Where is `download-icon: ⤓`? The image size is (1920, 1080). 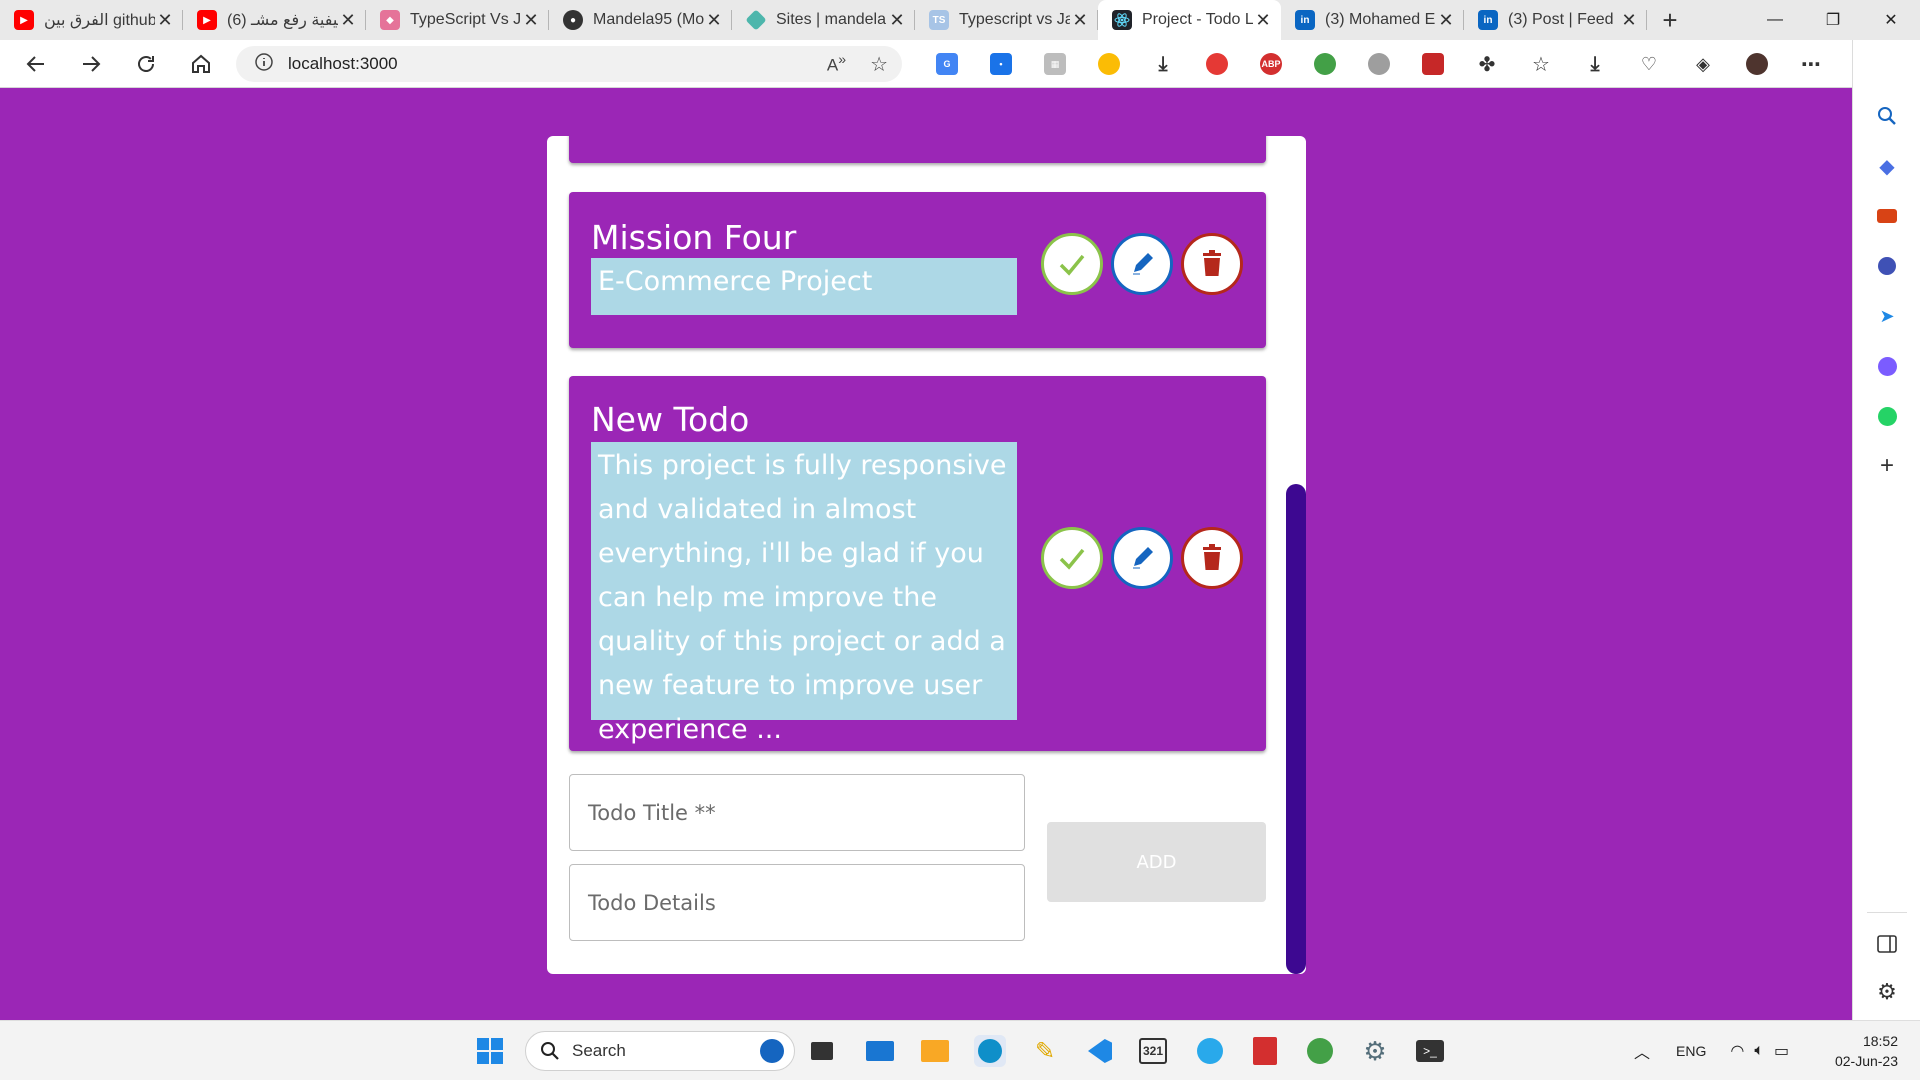
download-icon: ⤓ is located at coordinates (1163, 64).